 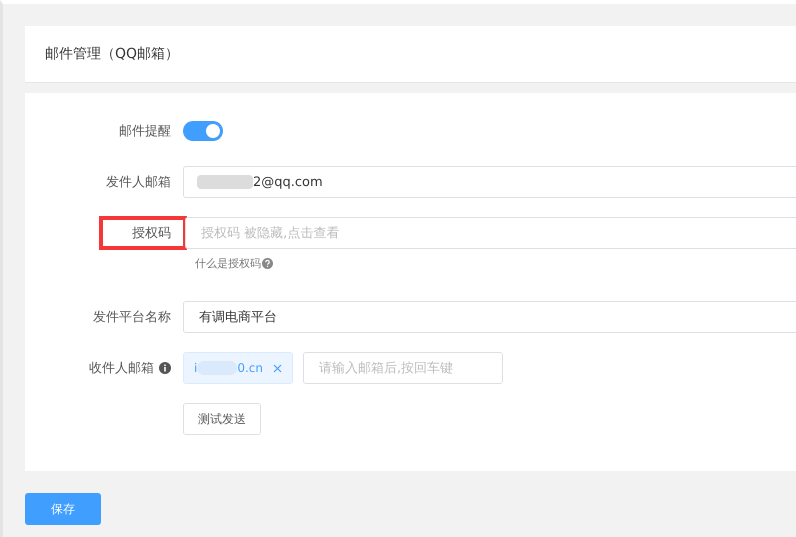 I want to click on field-label: 发件平台名称, so click(x=132, y=318).